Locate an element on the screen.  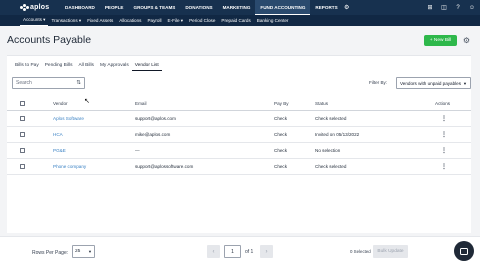
bulk-update-button: Bulk Update is located at coordinates (390, 251).